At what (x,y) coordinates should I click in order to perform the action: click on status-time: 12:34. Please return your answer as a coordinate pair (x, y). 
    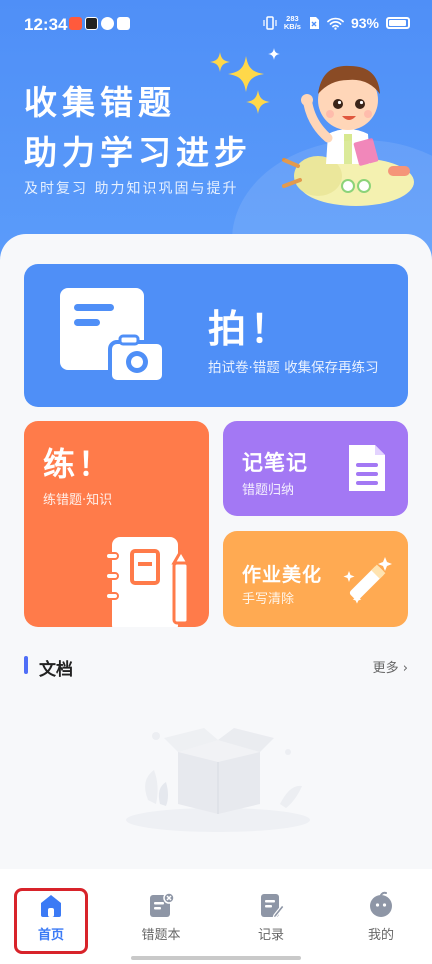
    Looking at the image, I should click on (46, 24).